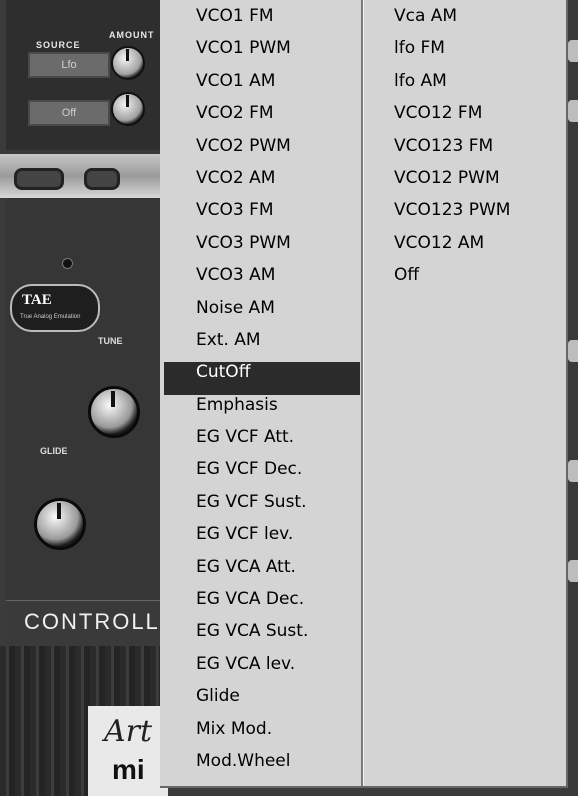 The height and width of the screenshot is (796, 578). I want to click on menu-item: Off, so click(464, 281).